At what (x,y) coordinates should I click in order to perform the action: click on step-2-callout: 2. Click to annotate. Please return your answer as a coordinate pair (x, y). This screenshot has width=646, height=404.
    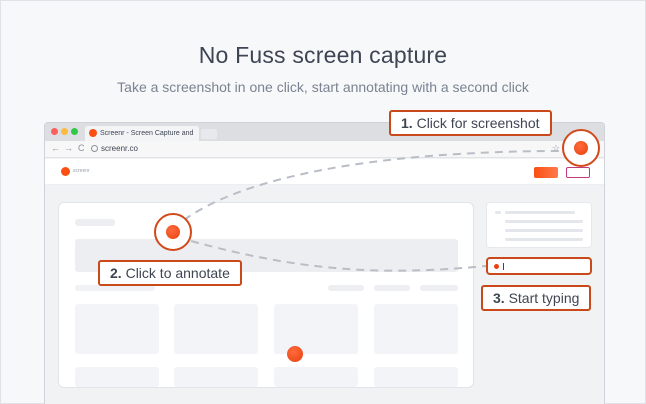
    Looking at the image, I should click on (170, 273).